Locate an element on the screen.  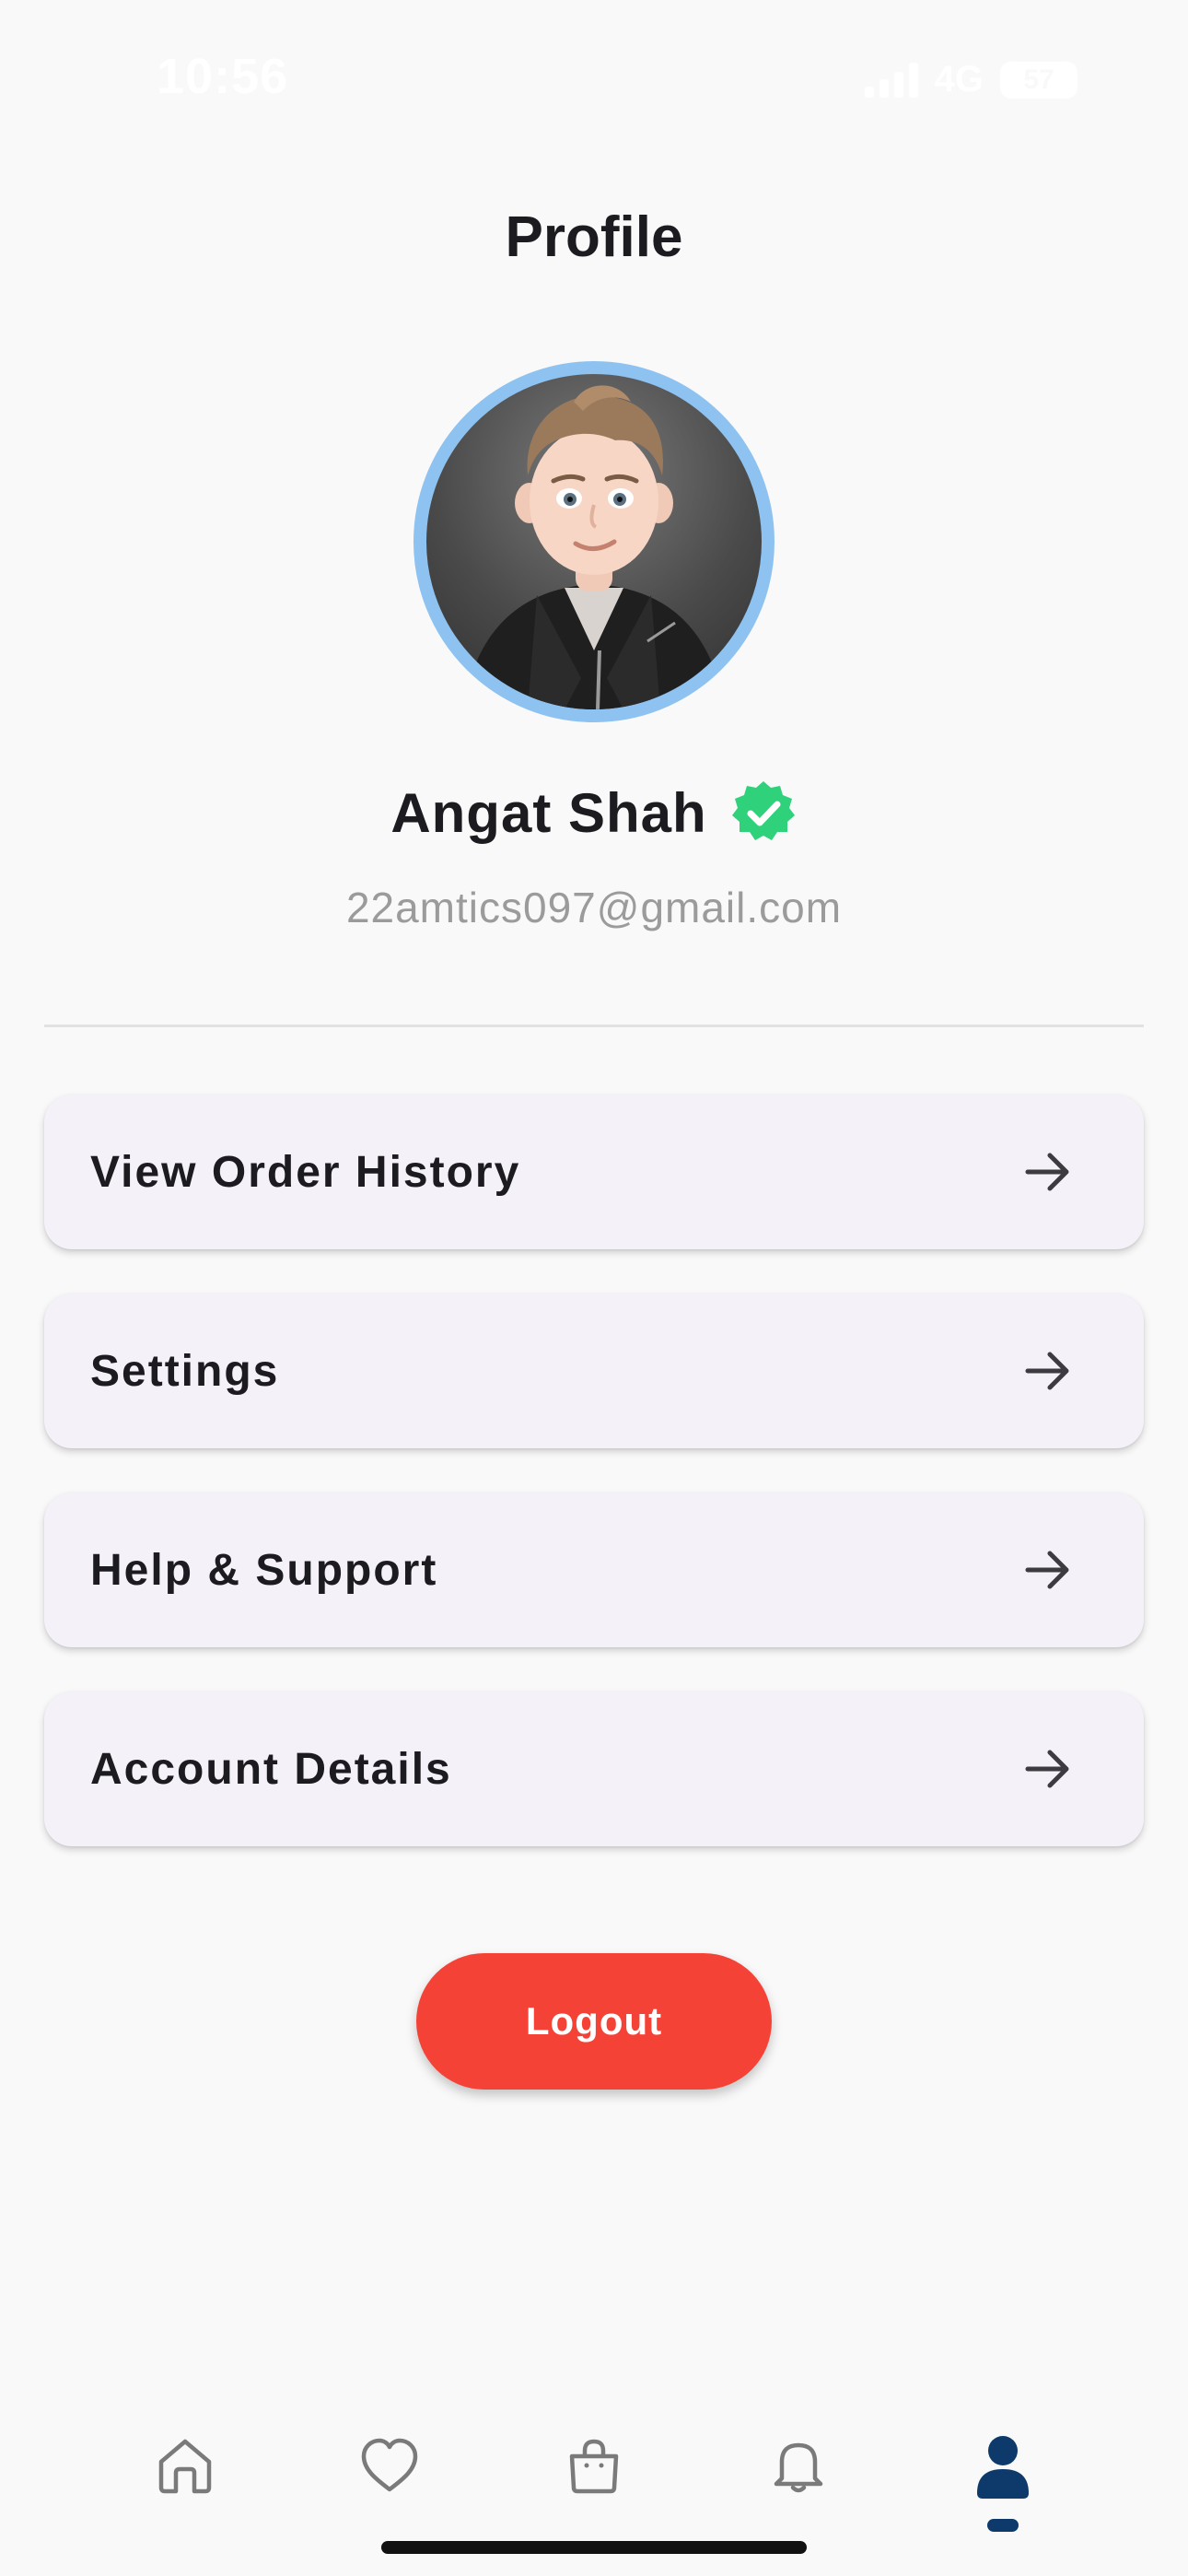
battery-icon: 57 is located at coordinates (1038, 80).